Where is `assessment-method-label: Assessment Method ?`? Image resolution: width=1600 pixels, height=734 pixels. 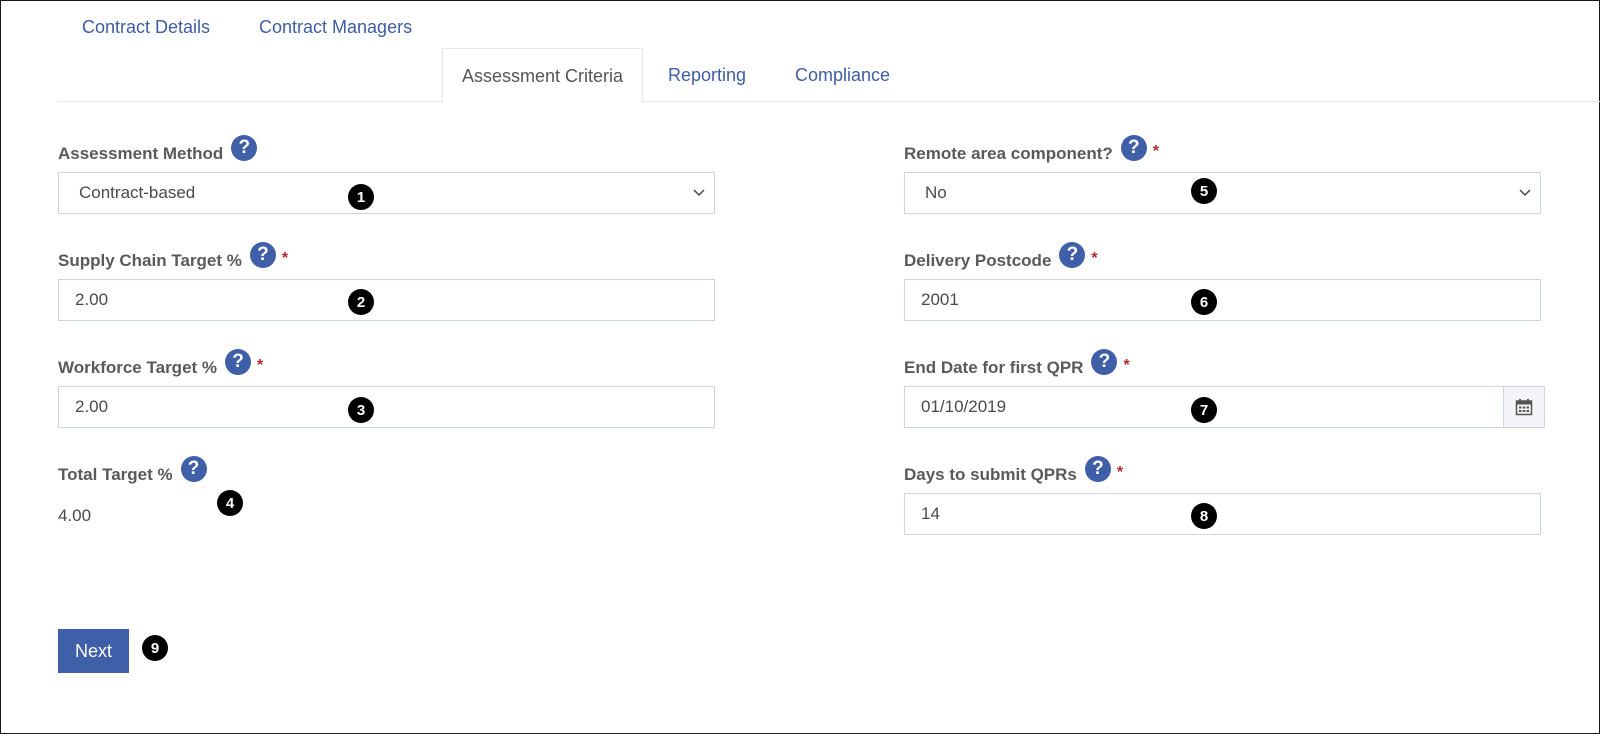 assessment-method-label: Assessment Method ? is located at coordinates (158, 151).